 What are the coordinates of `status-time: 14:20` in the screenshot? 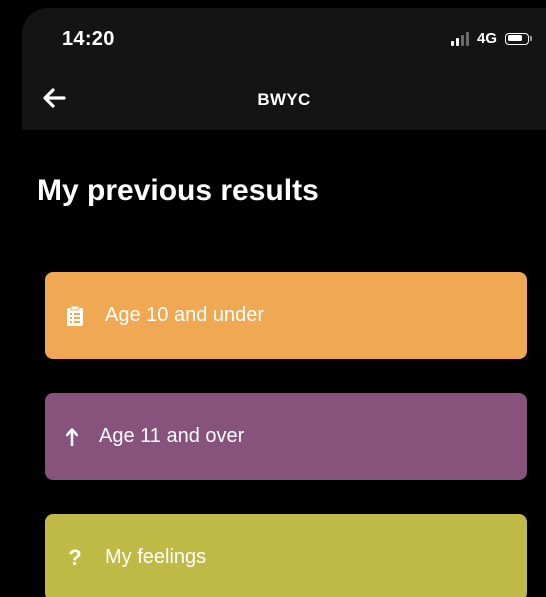 It's located at (88, 39).